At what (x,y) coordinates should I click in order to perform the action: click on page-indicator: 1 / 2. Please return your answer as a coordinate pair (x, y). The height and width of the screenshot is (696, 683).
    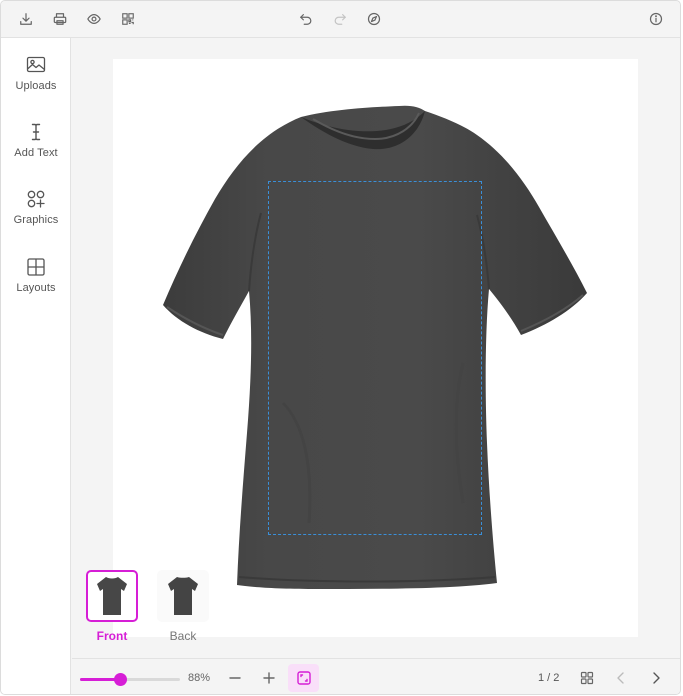
    Looking at the image, I should click on (549, 678).